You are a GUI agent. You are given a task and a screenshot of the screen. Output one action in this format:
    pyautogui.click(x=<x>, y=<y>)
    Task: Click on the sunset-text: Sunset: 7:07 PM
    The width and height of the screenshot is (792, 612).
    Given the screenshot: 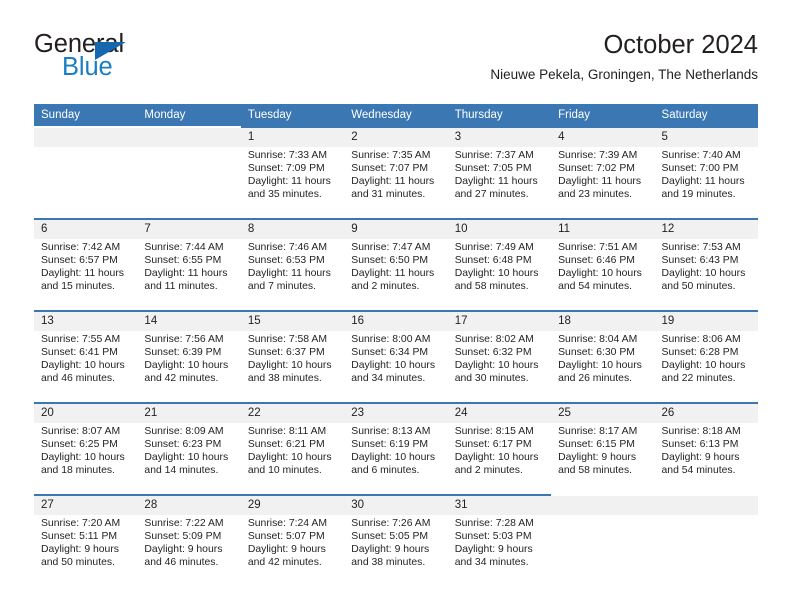 What is the action you would take?
    pyautogui.click(x=390, y=168)
    